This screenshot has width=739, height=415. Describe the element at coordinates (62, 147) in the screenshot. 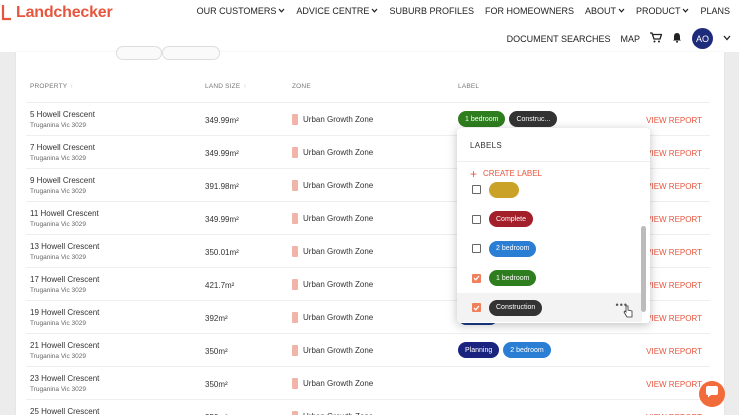

I see `property-address: 7 Howell Crescent` at that location.